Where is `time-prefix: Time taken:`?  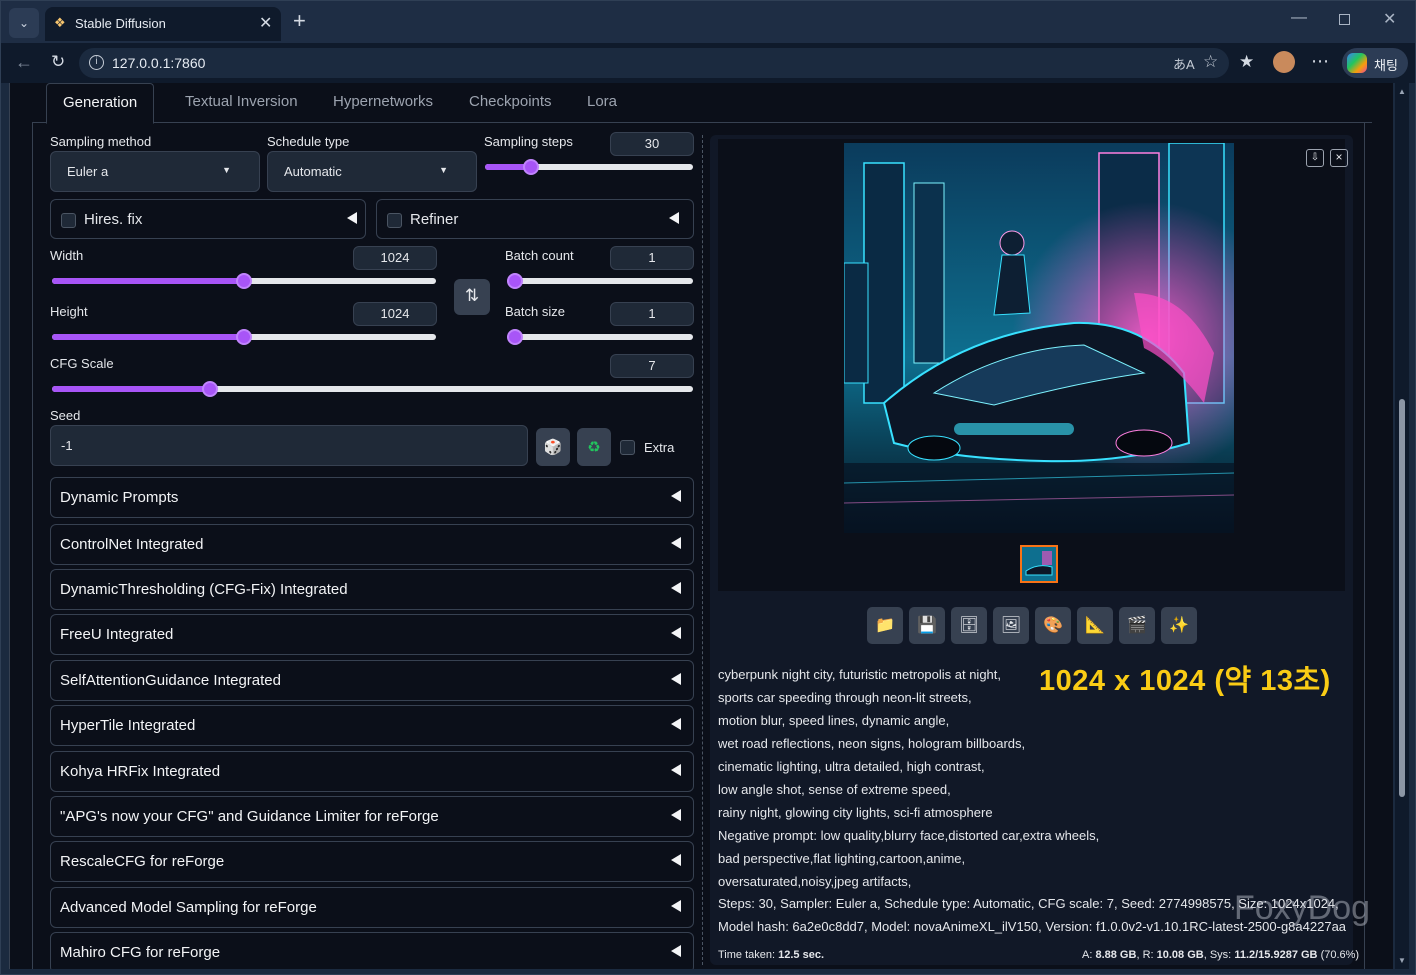 time-prefix: Time taken: is located at coordinates (748, 955).